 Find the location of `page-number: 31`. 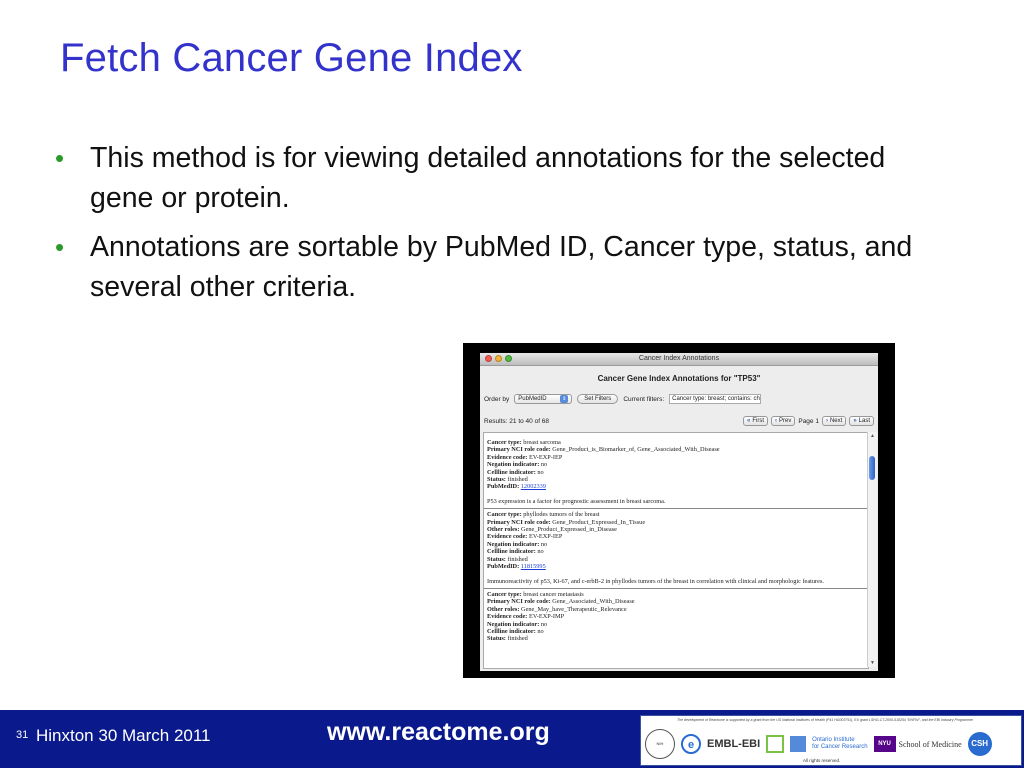

page-number: 31 is located at coordinates (22, 735).